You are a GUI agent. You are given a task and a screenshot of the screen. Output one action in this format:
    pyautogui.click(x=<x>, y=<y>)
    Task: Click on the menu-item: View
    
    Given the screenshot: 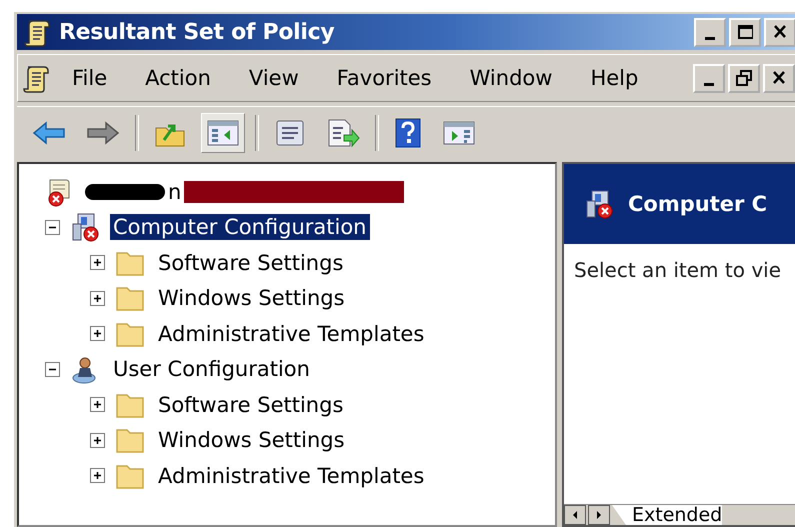 What is the action you would take?
    pyautogui.click(x=272, y=78)
    